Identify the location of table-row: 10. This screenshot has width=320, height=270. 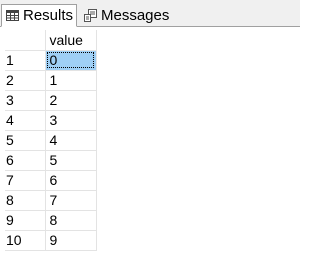
(51, 60).